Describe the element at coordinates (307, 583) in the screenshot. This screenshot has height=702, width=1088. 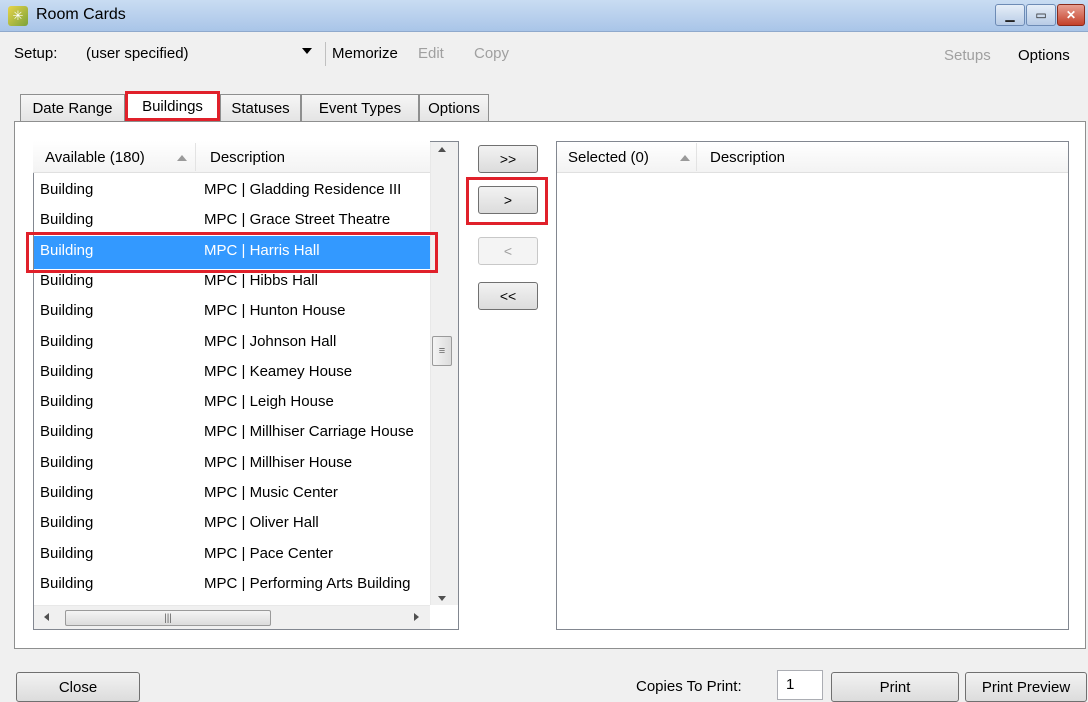
I see `row-description: MPC | Performing Arts Building` at that location.